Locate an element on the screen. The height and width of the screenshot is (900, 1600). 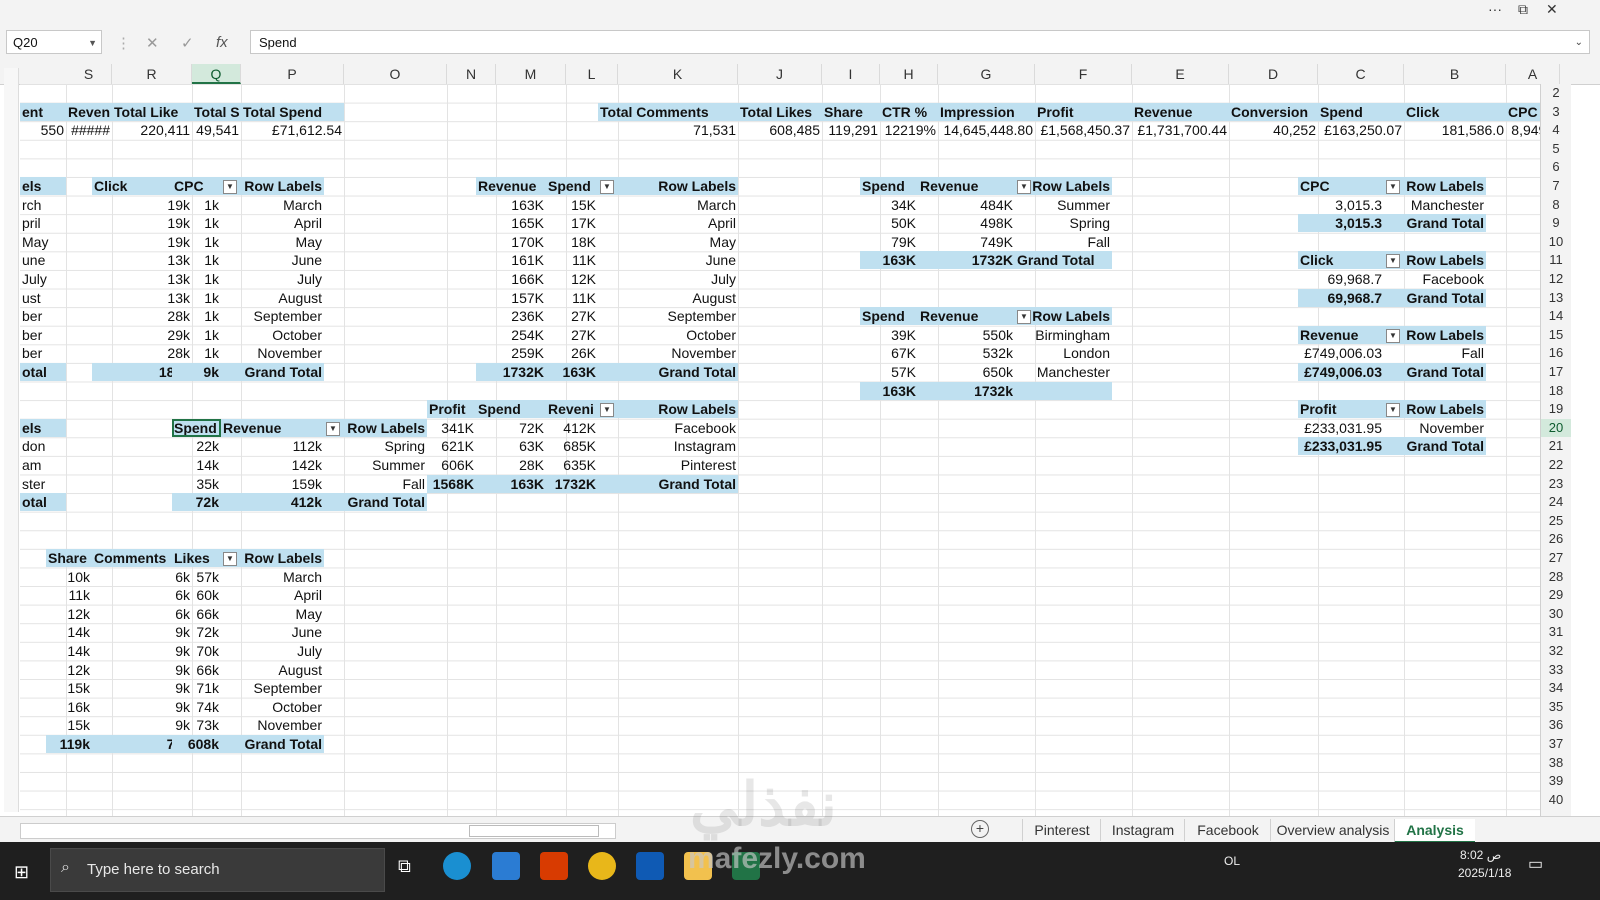
pivot-cell: 112k is located at coordinates (272, 446).